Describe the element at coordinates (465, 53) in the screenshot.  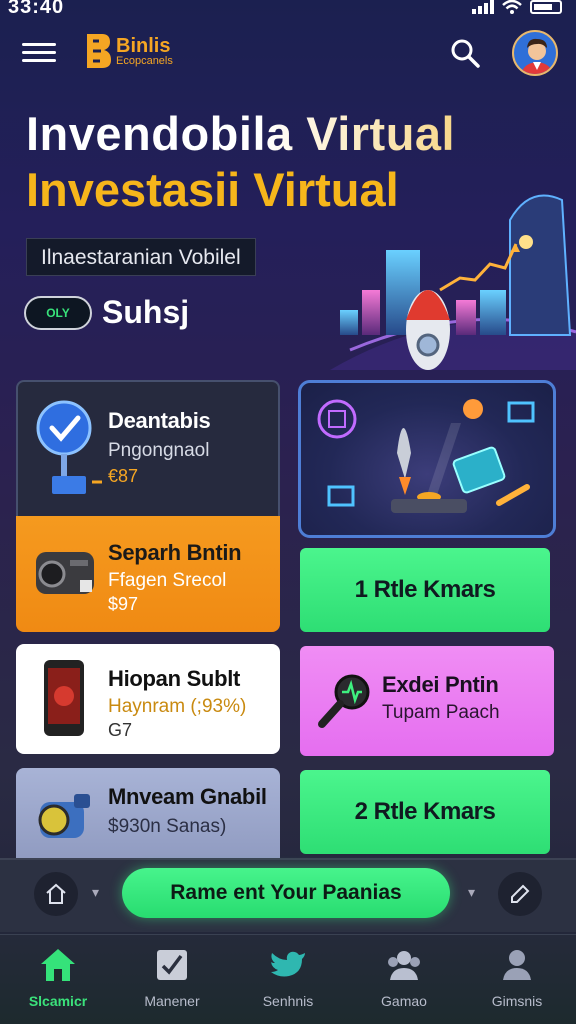
I see `search-icon` at that location.